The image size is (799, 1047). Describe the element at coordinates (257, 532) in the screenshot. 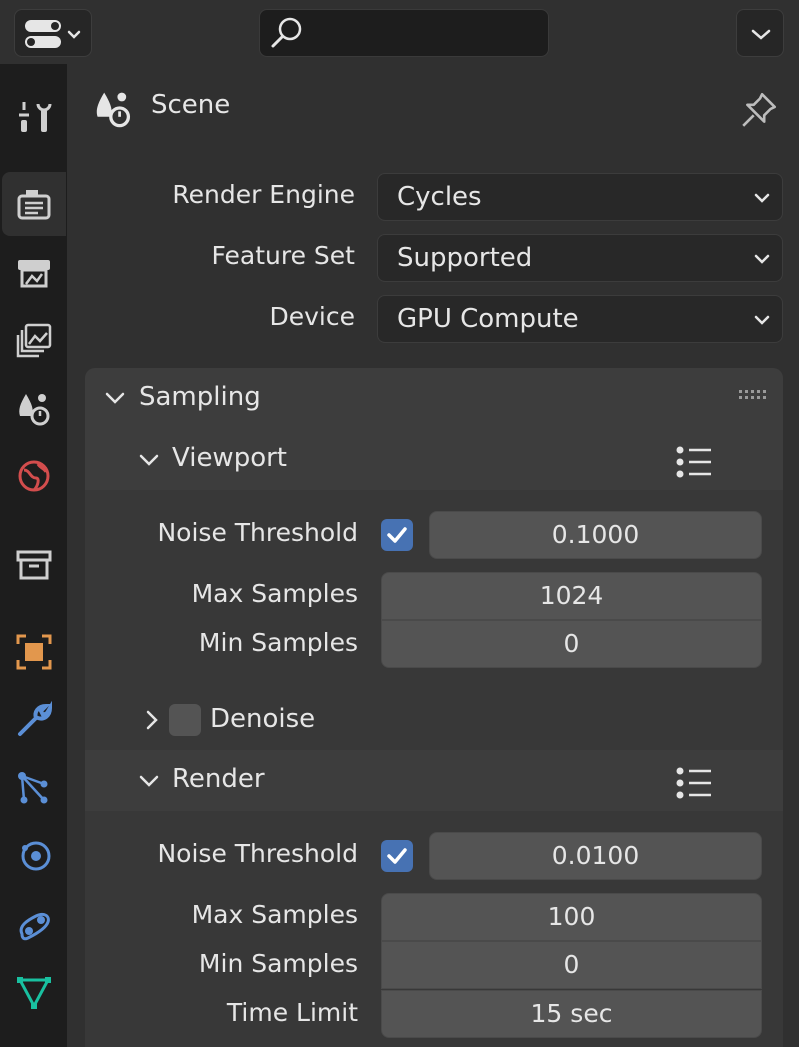

I see `viewport-noise-threshold-label: Noise Threshold` at that location.